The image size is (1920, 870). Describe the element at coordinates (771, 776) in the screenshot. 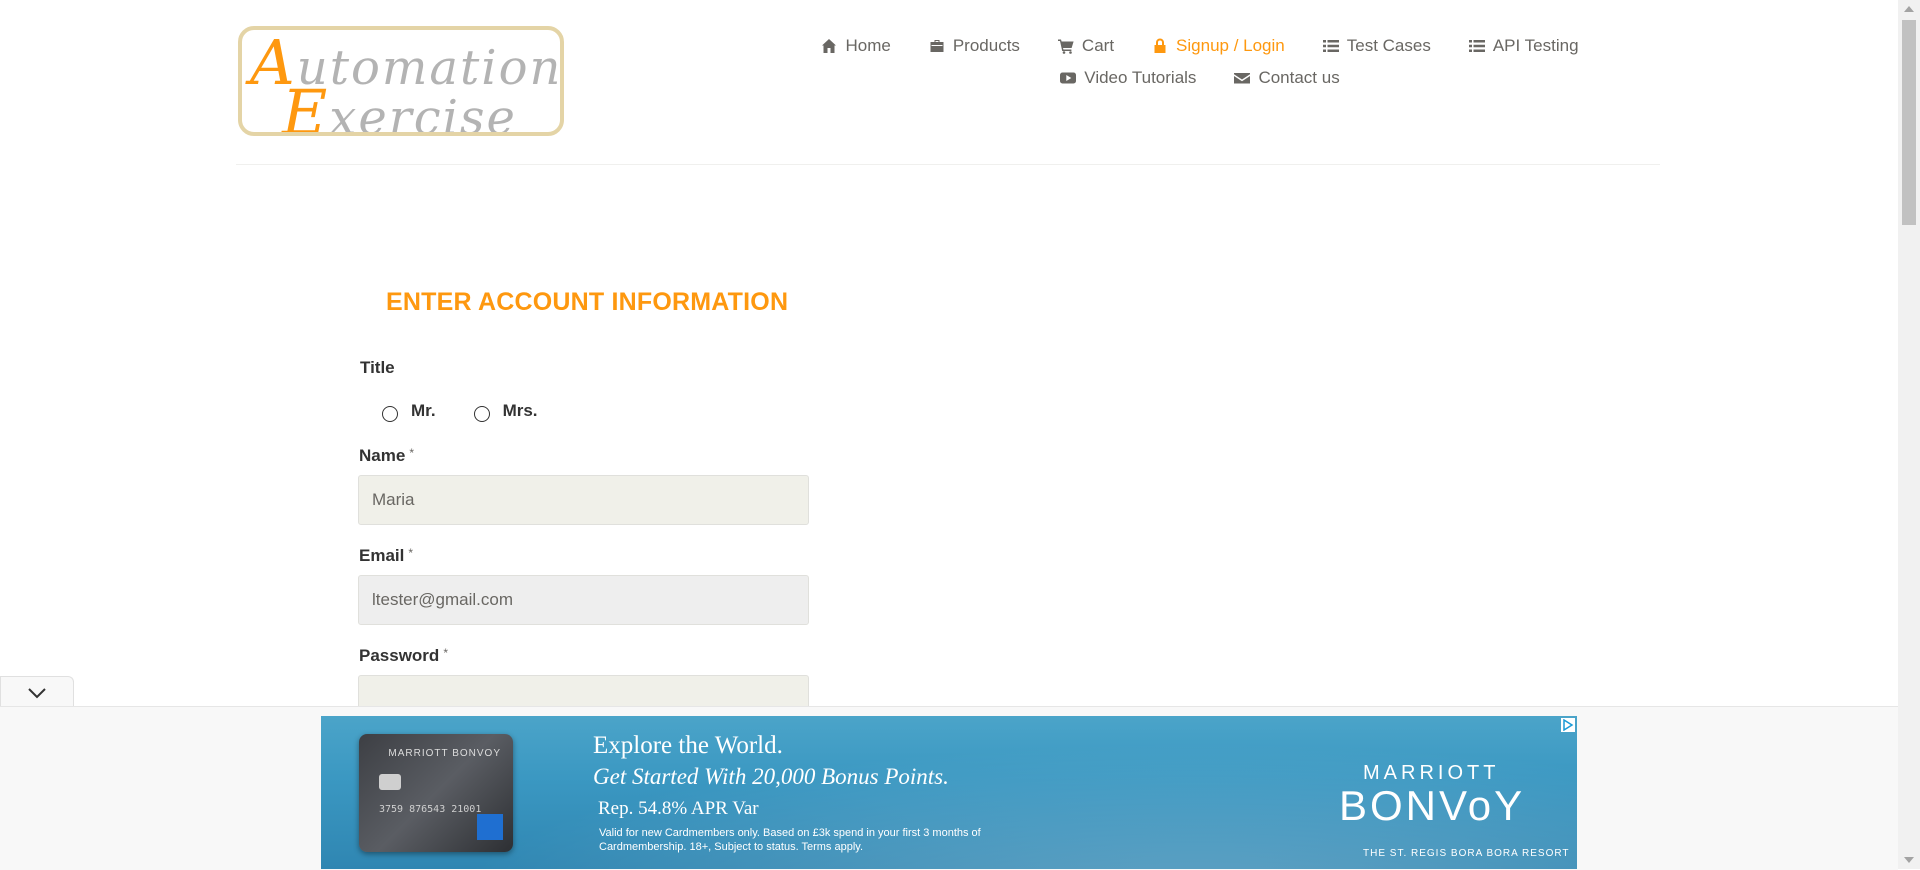

I see `ad-subheadline: Get Started With 20,000 Bonus Points.` at that location.